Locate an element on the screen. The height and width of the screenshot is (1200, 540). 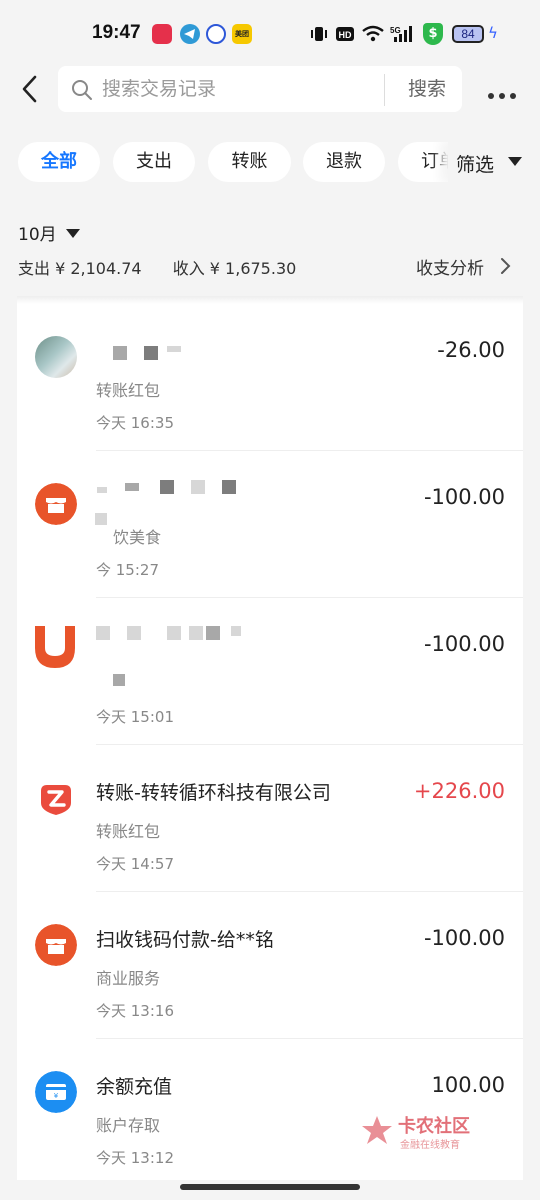
month-selector: 10月 is located at coordinates (49, 233).